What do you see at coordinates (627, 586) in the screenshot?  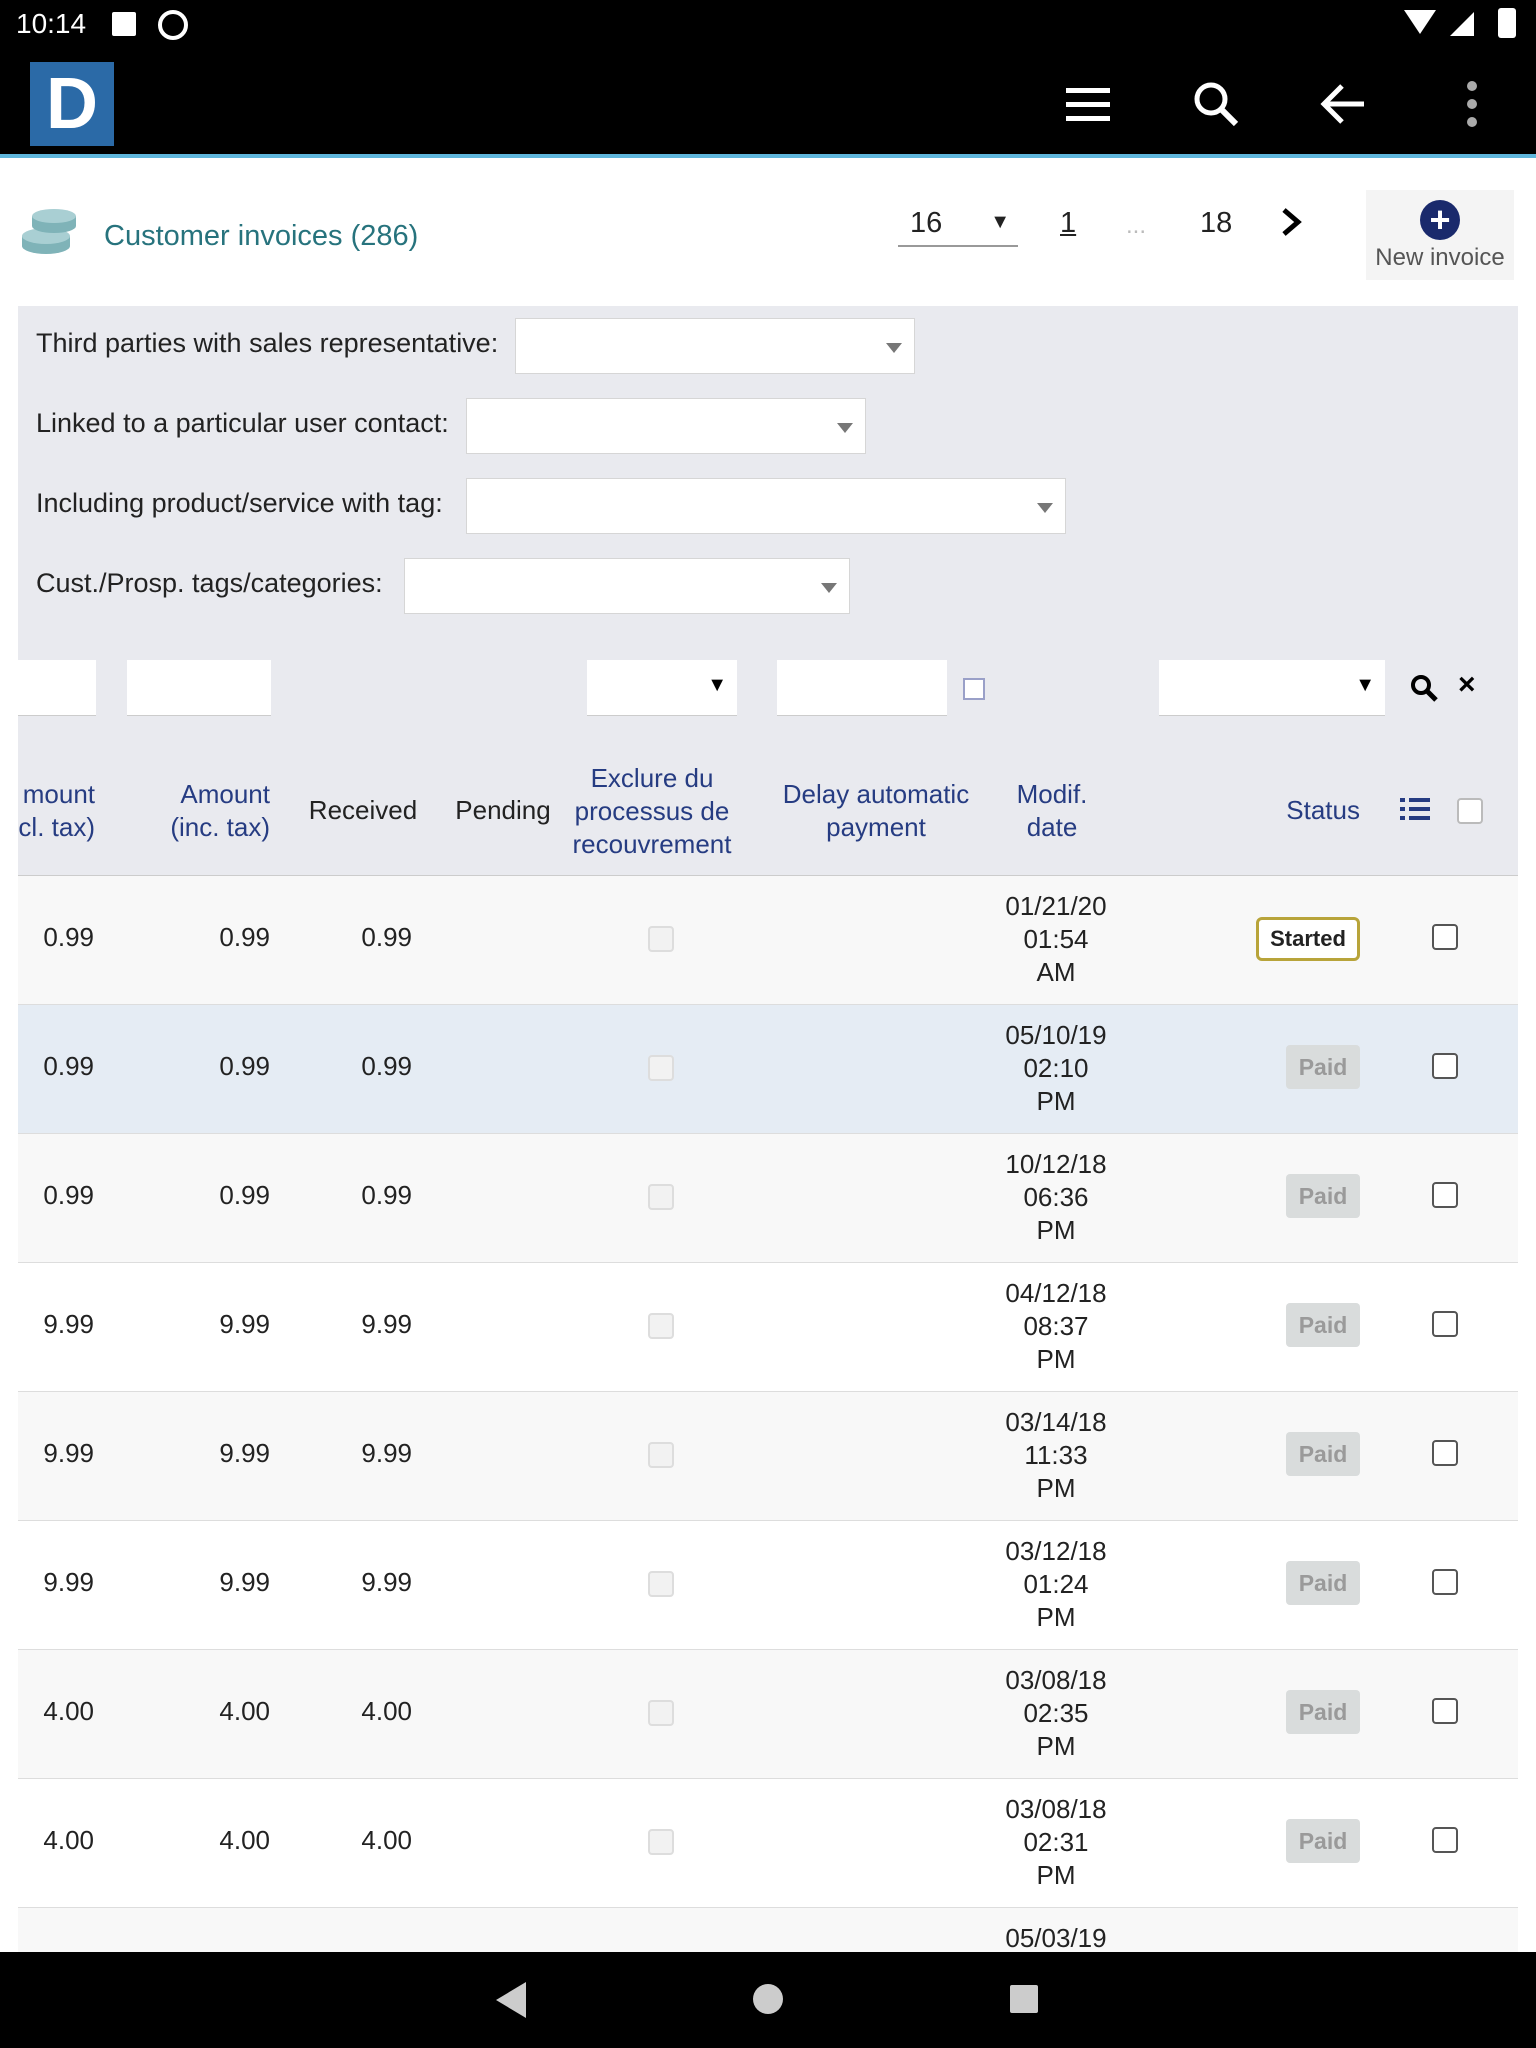 I see `cust-tags-select` at bounding box center [627, 586].